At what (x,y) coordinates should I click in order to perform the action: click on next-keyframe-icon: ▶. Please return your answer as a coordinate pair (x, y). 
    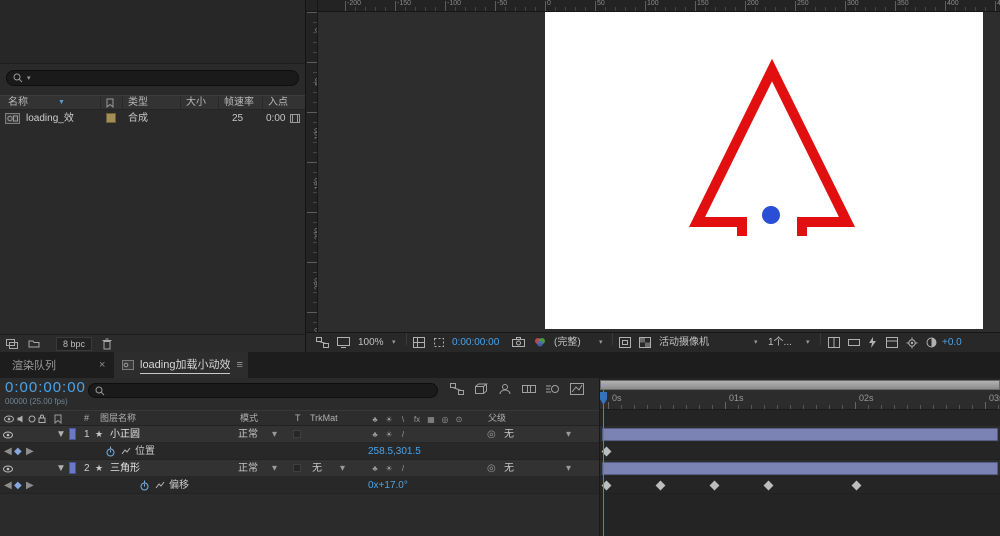
    Looking at the image, I should click on (30, 485).